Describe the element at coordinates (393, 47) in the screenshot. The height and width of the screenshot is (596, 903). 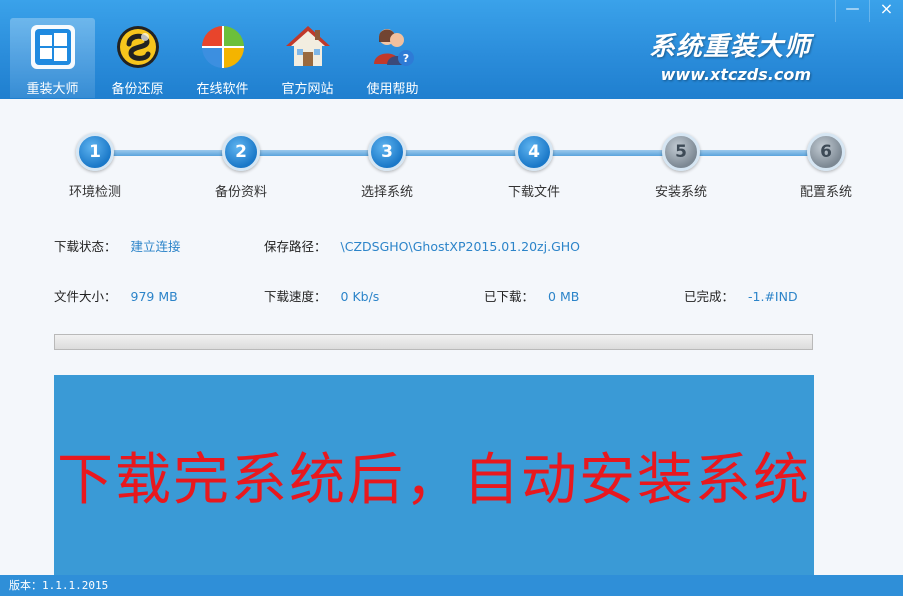
I see `help-users-icon: ?` at that location.